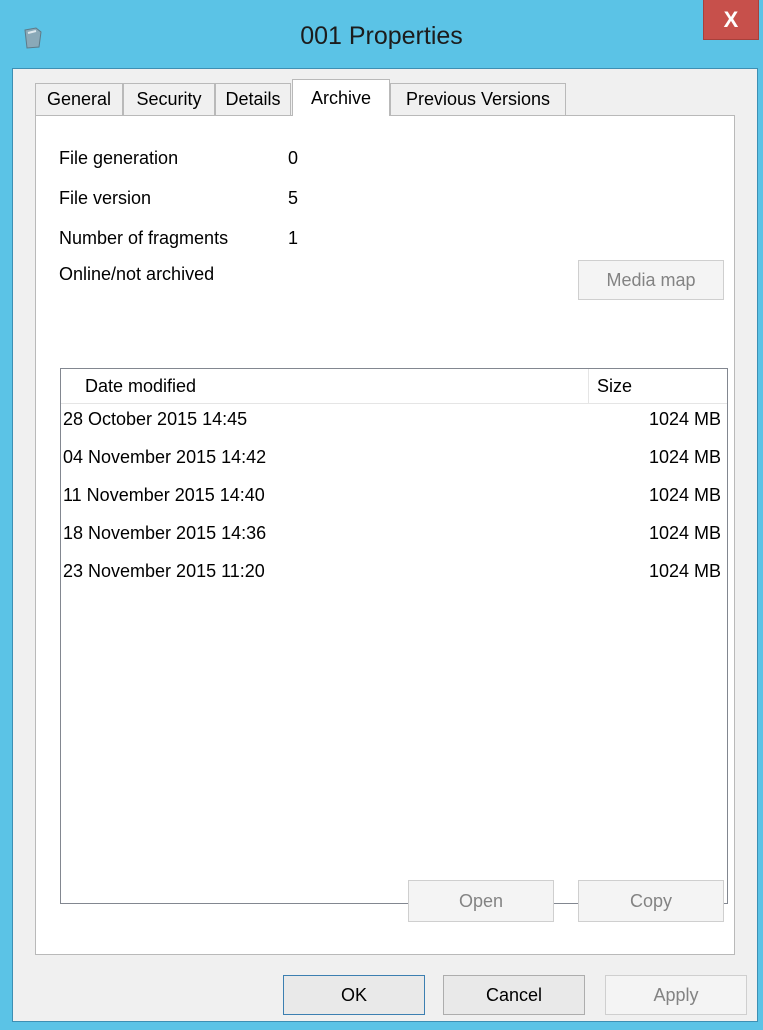 Image resolution: width=763 pixels, height=1030 pixels. I want to click on media-map-button: Media map, so click(651, 280).